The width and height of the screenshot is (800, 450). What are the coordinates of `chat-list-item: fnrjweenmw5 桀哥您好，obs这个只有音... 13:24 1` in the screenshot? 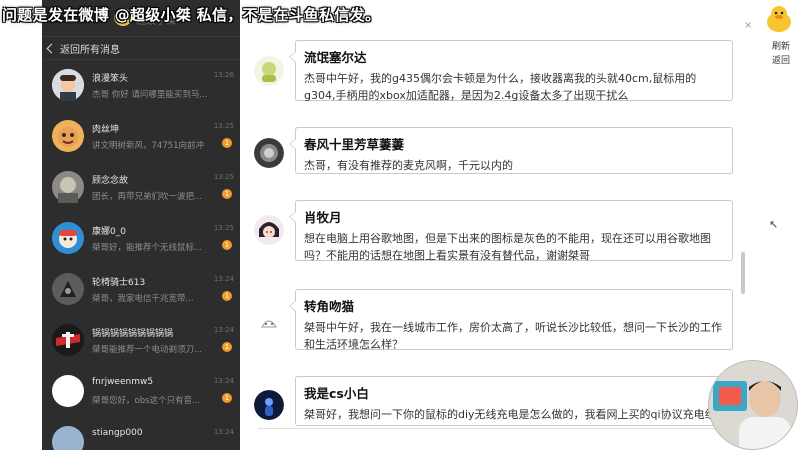 It's located at (141, 391).